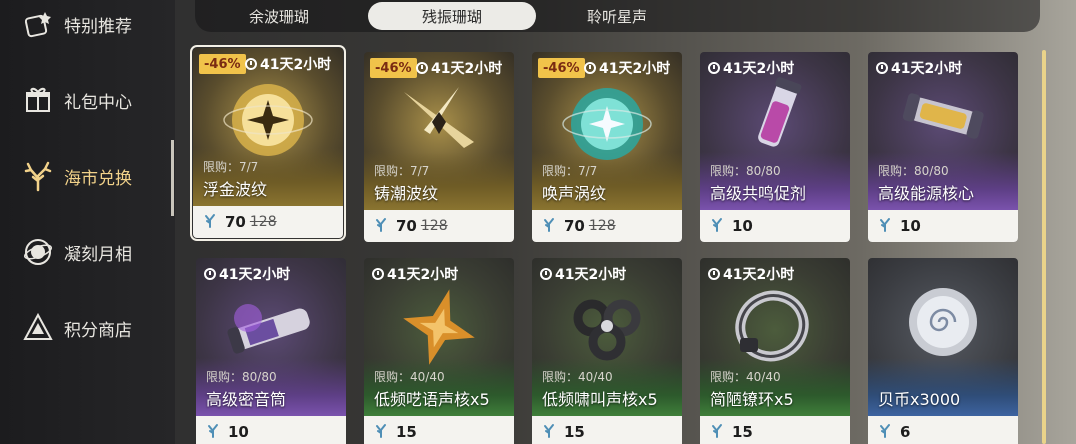 The height and width of the screenshot is (444, 1076). I want to click on moon-orb-icon, so click(38, 252).